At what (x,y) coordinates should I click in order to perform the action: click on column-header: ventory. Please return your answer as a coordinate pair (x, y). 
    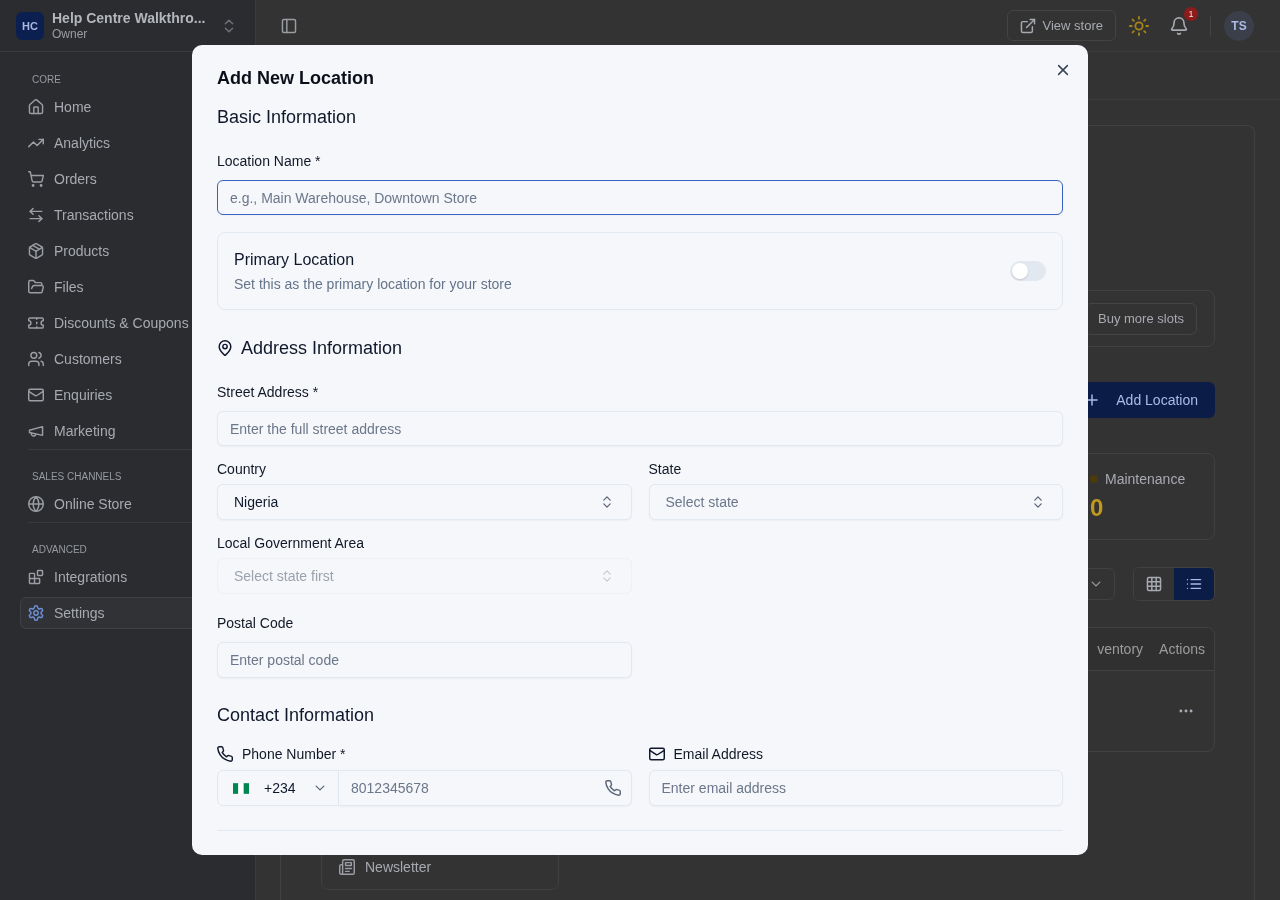
    Looking at the image, I should click on (1120, 649).